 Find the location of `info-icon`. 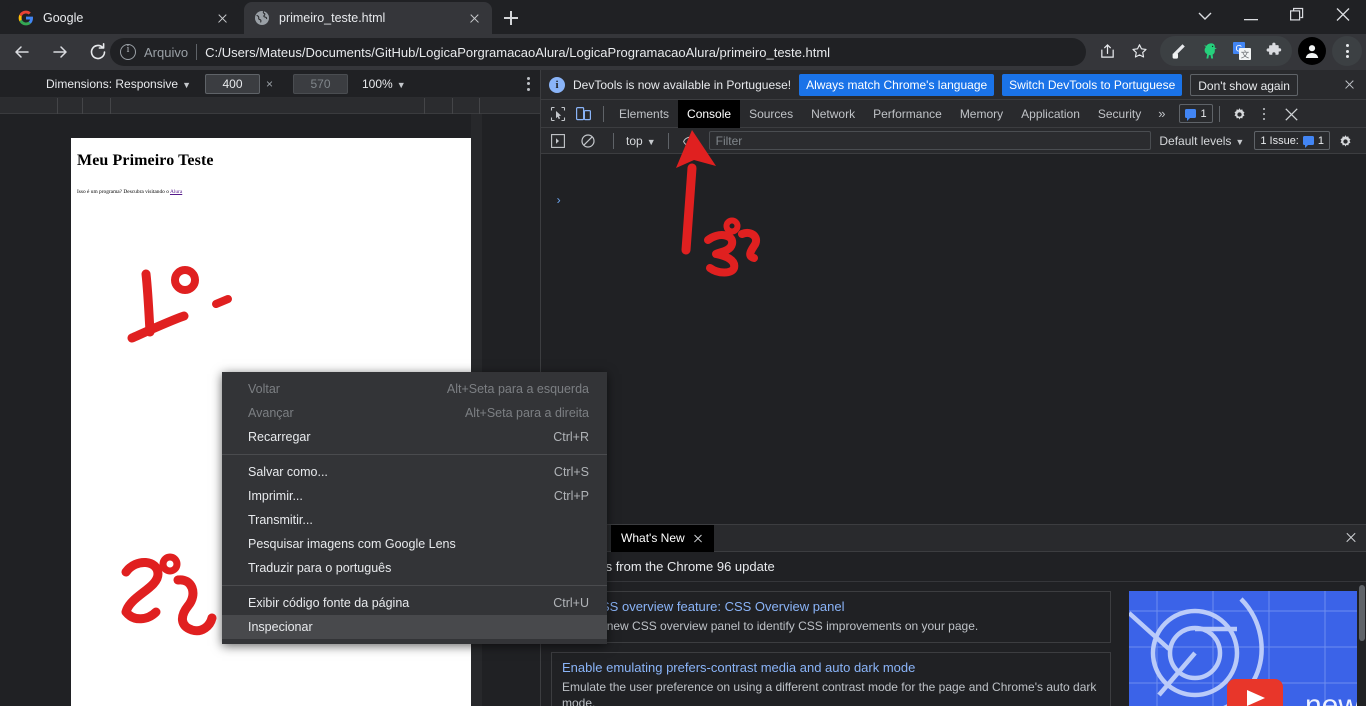

info-icon is located at coordinates (128, 52).